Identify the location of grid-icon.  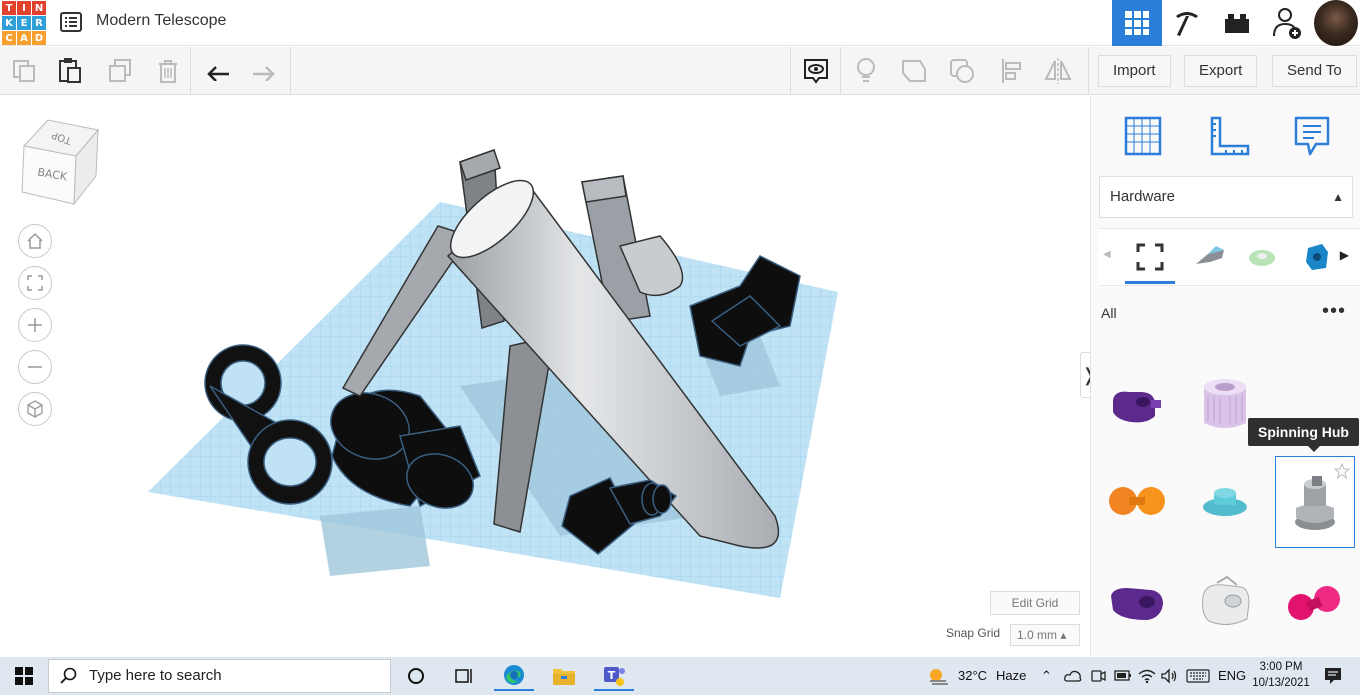
(1137, 23).